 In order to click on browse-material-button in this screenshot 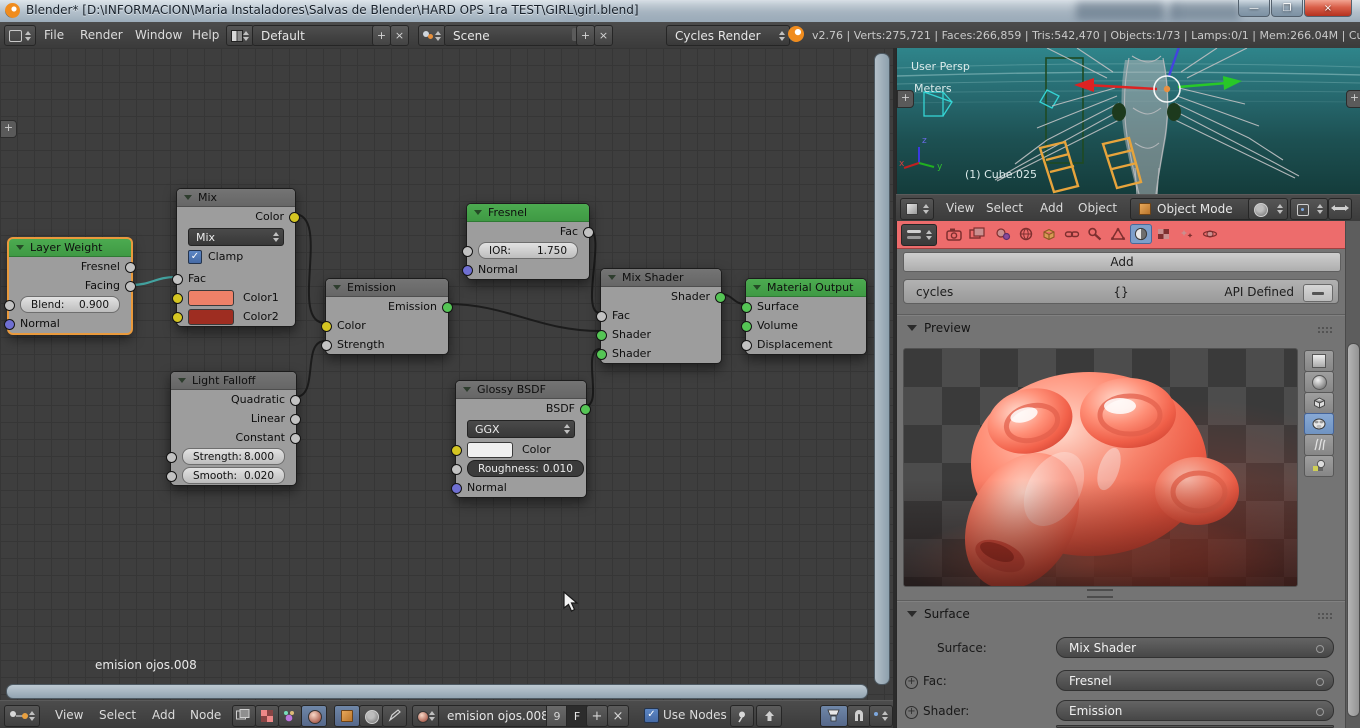, I will do `click(426, 716)`.